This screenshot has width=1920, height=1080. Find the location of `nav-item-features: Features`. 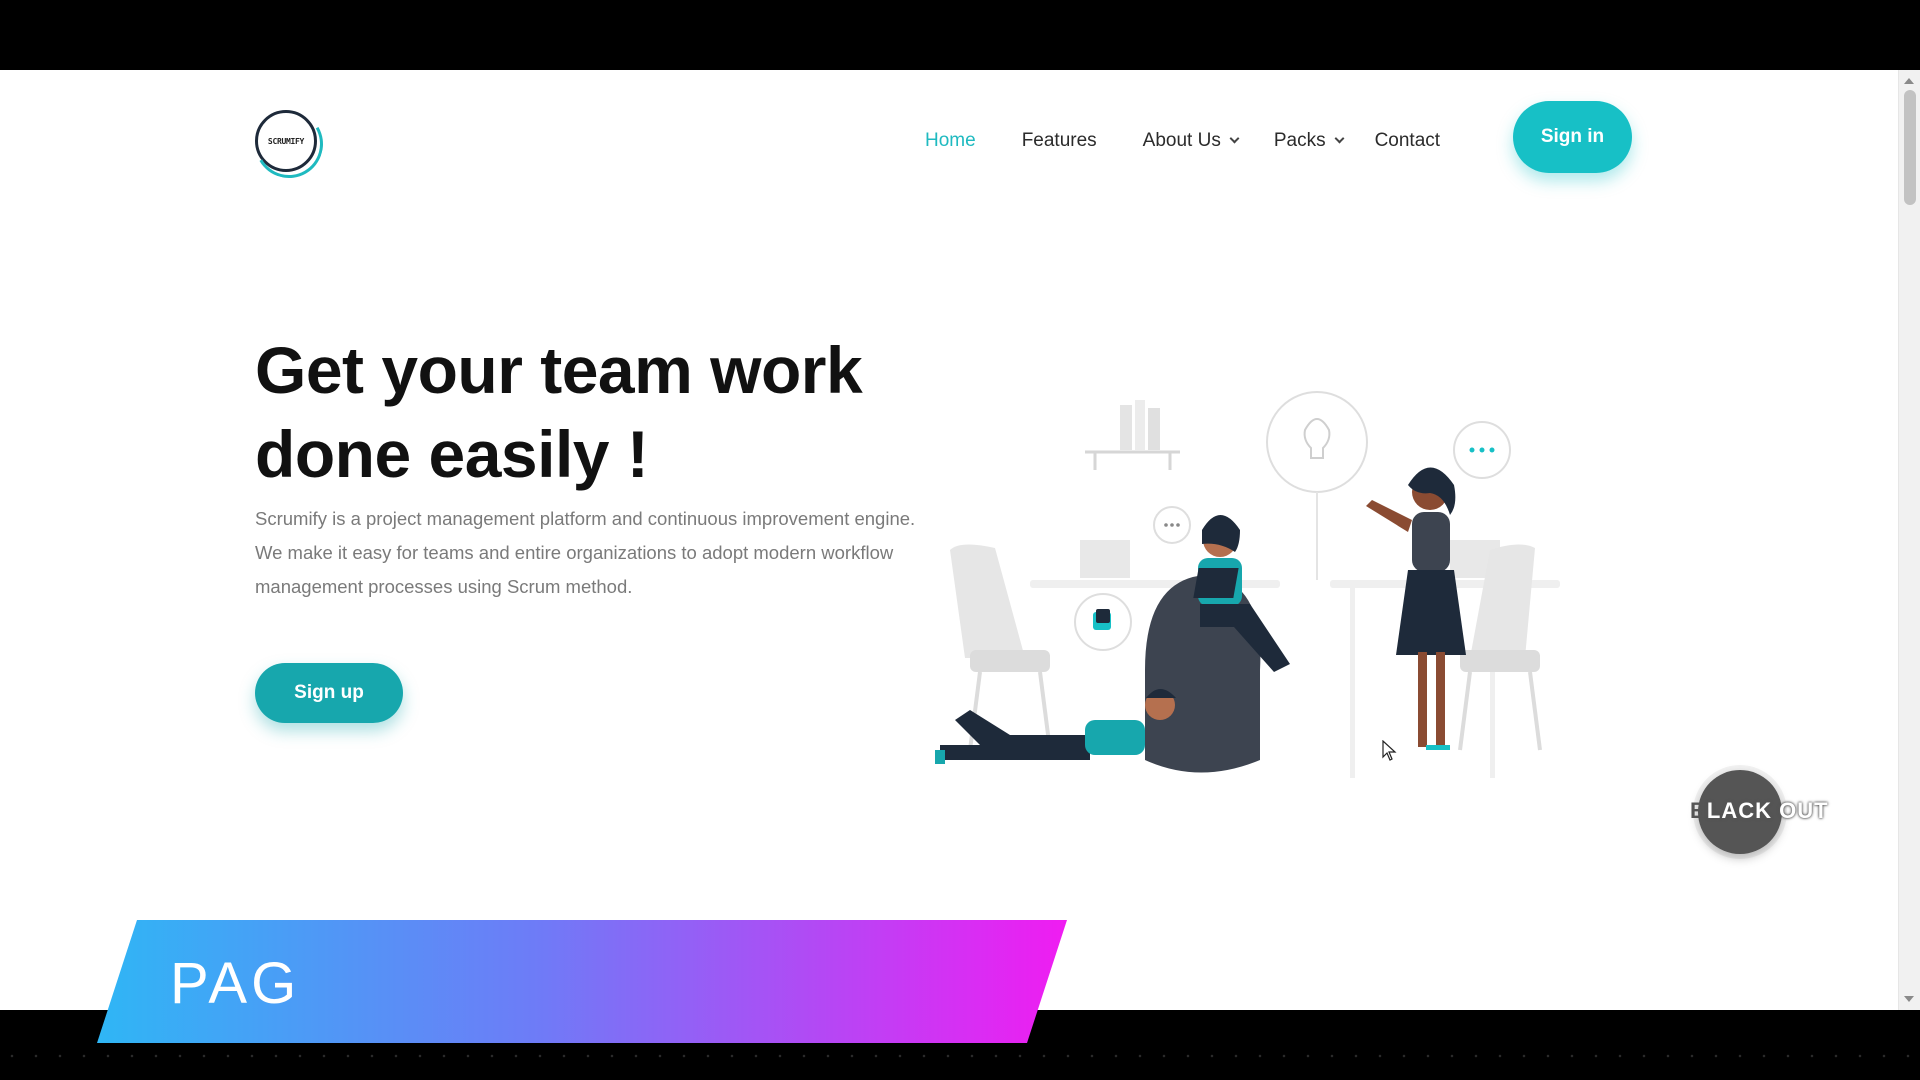

nav-item-features: Features is located at coordinates (1059, 141).